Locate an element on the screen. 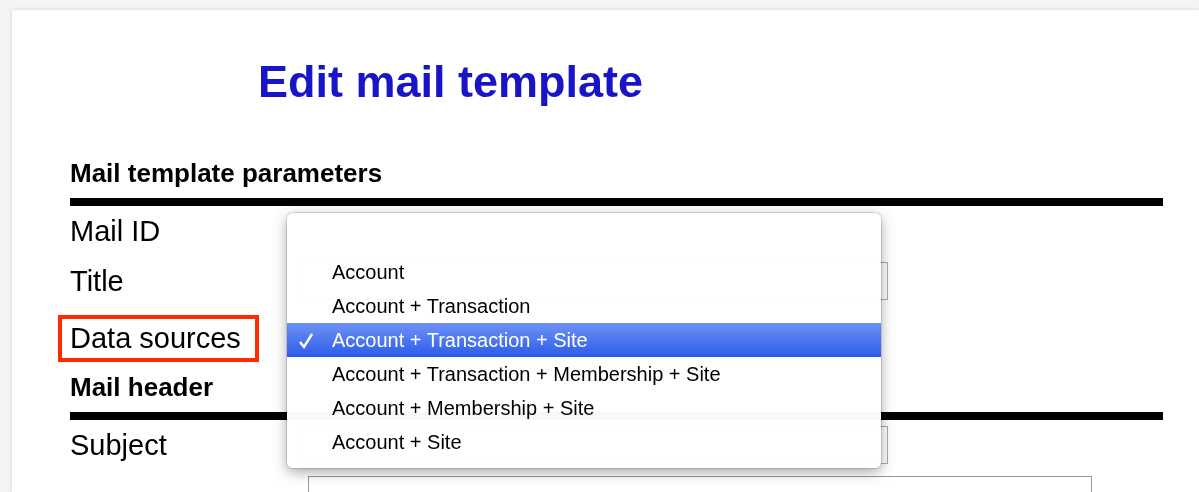 Image resolution: width=1199 pixels, height=492 pixels. menu-item: Account + Transaction + Membership + Site is located at coordinates (584, 374).